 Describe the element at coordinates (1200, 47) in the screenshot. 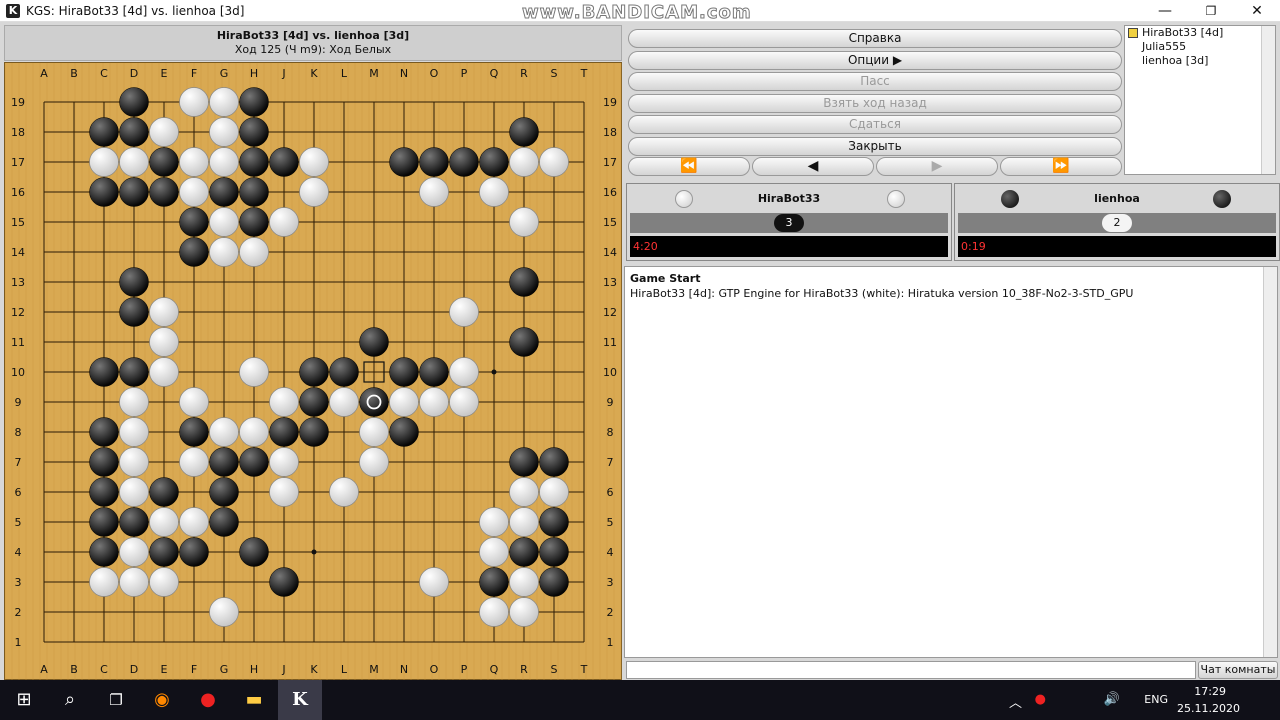

I see `user-list-item: Julia555` at that location.